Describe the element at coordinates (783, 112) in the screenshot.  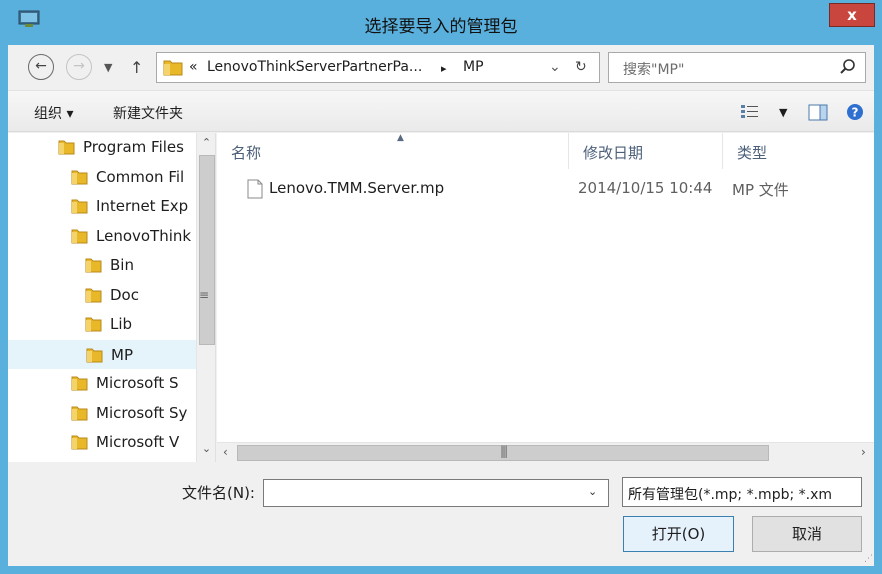
I see `view-dropdown-icon: ▼` at that location.